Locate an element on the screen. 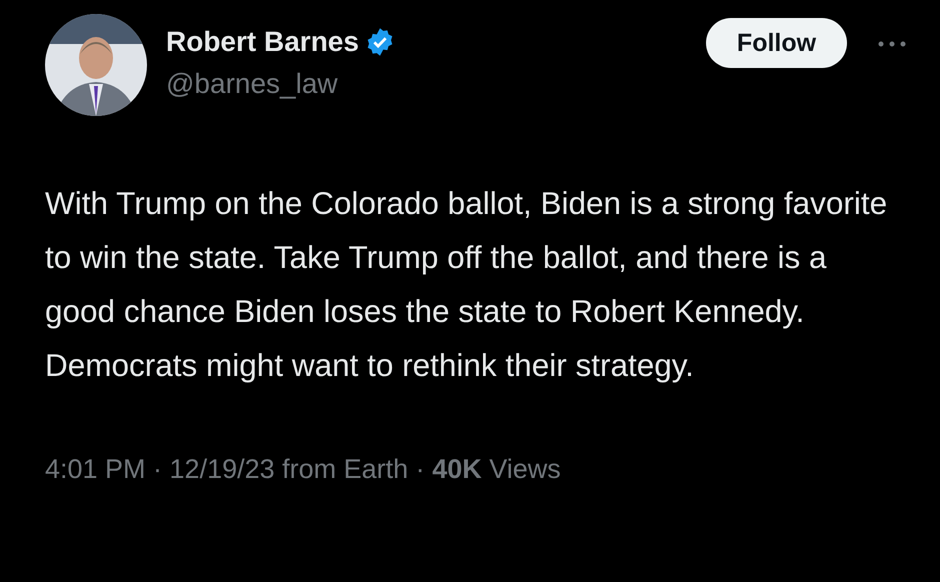 The width and height of the screenshot is (940, 582). author-handle: @barnes_law is located at coordinates (280, 84).